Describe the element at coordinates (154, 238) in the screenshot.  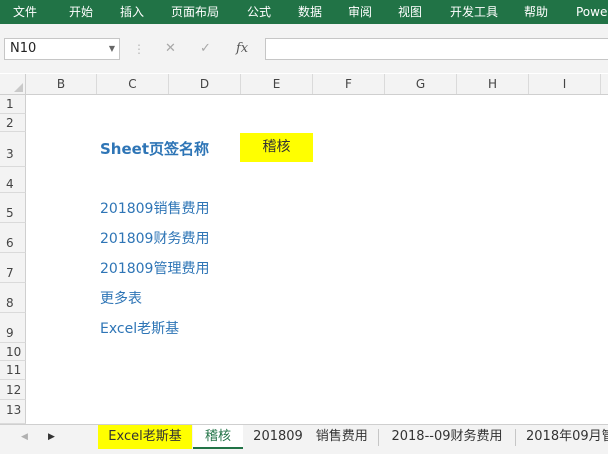
I see `link-finance-expense: 201809财务费用` at that location.